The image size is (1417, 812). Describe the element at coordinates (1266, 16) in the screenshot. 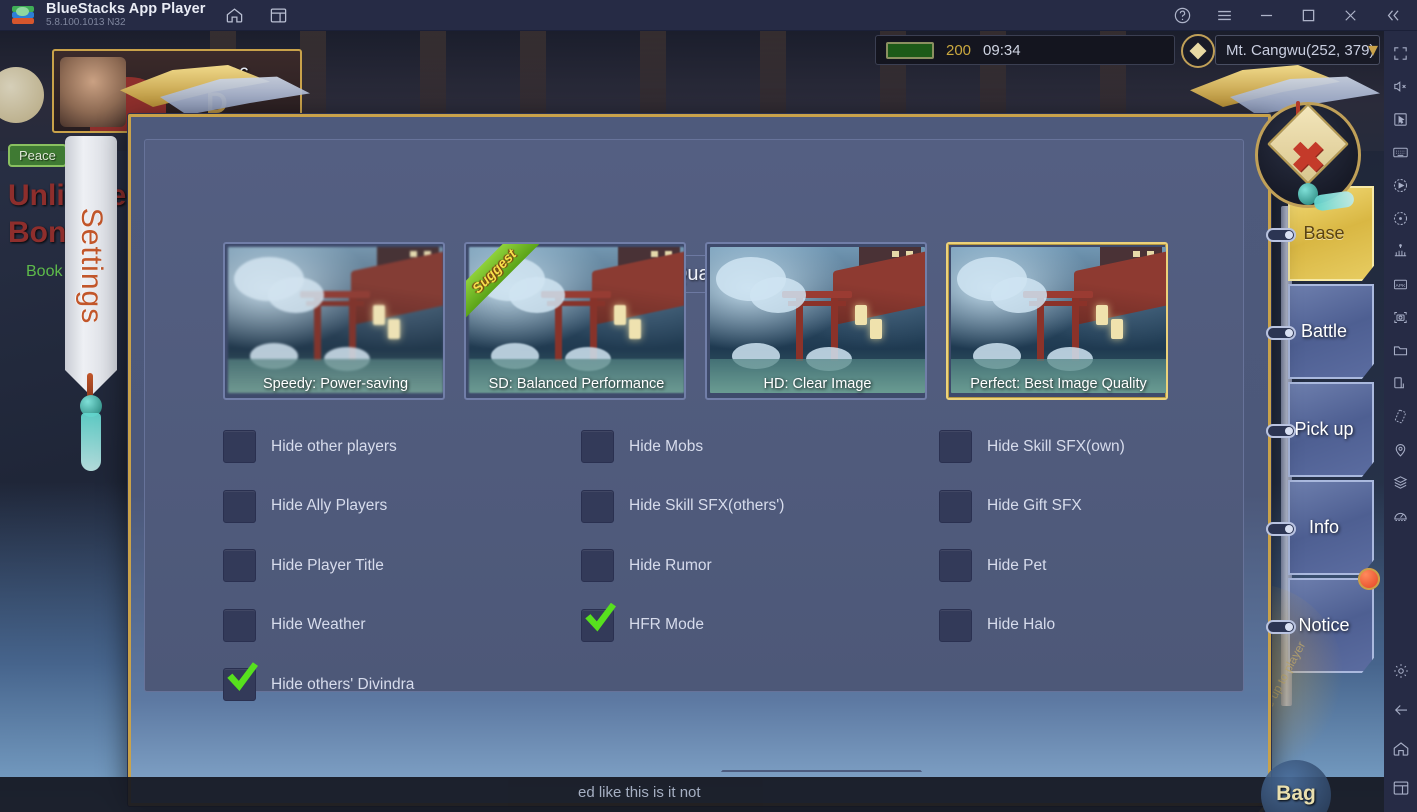

I see `minimize-icon` at that location.